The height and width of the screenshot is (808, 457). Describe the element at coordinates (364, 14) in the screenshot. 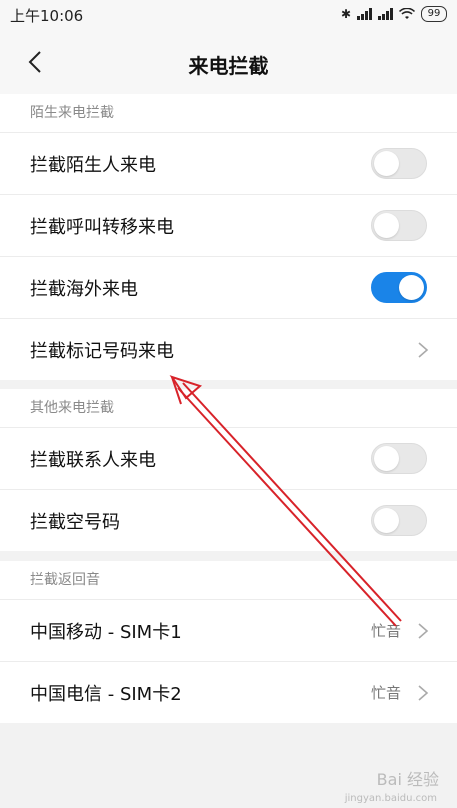

I see `signal-icon` at that location.